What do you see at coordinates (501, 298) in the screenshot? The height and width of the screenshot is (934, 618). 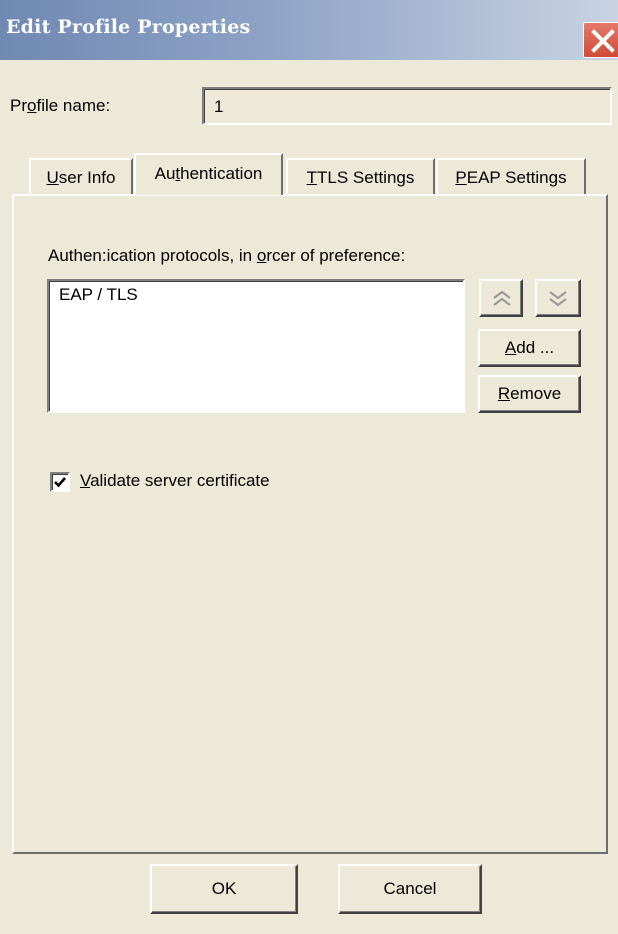 I see `move-up-button` at bounding box center [501, 298].